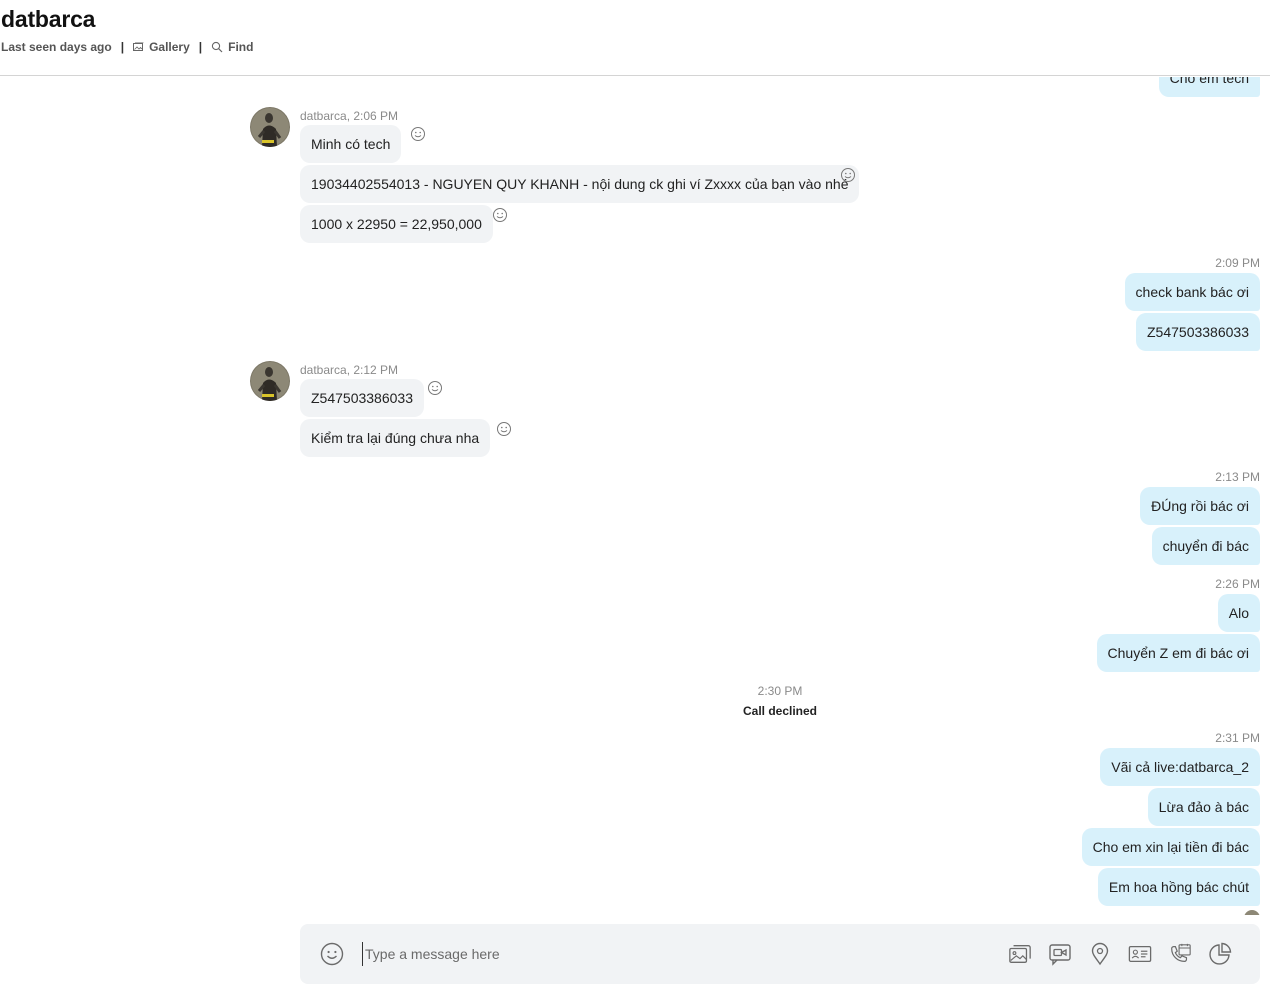 Image resolution: width=1270 pixels, height=985 pixels. I want to click on send-contact-button, so click(1140, 954).